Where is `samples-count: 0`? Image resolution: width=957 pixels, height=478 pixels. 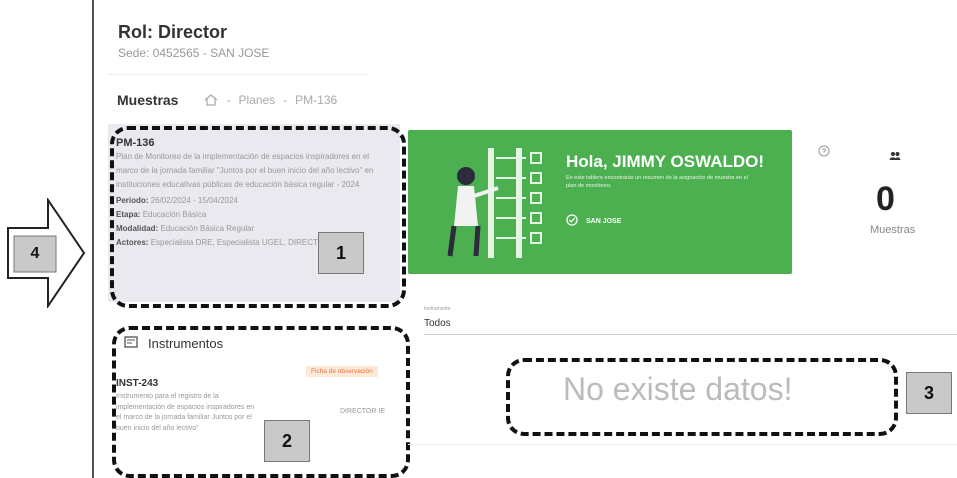
samples-count: 0 is located at coordinates (885, 199).